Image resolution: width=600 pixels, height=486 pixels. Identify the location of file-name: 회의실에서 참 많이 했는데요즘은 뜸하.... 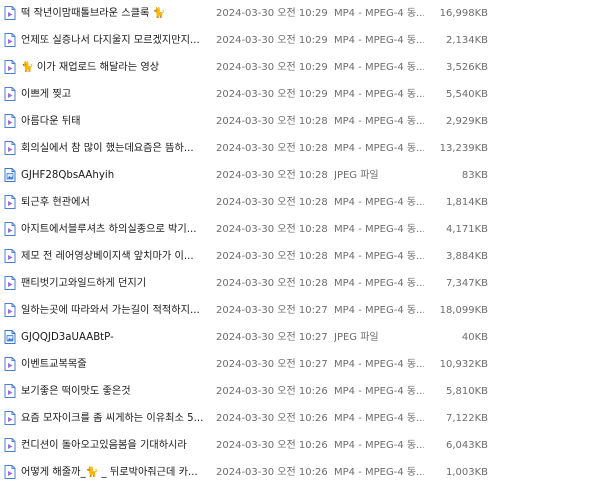
(116, 148).